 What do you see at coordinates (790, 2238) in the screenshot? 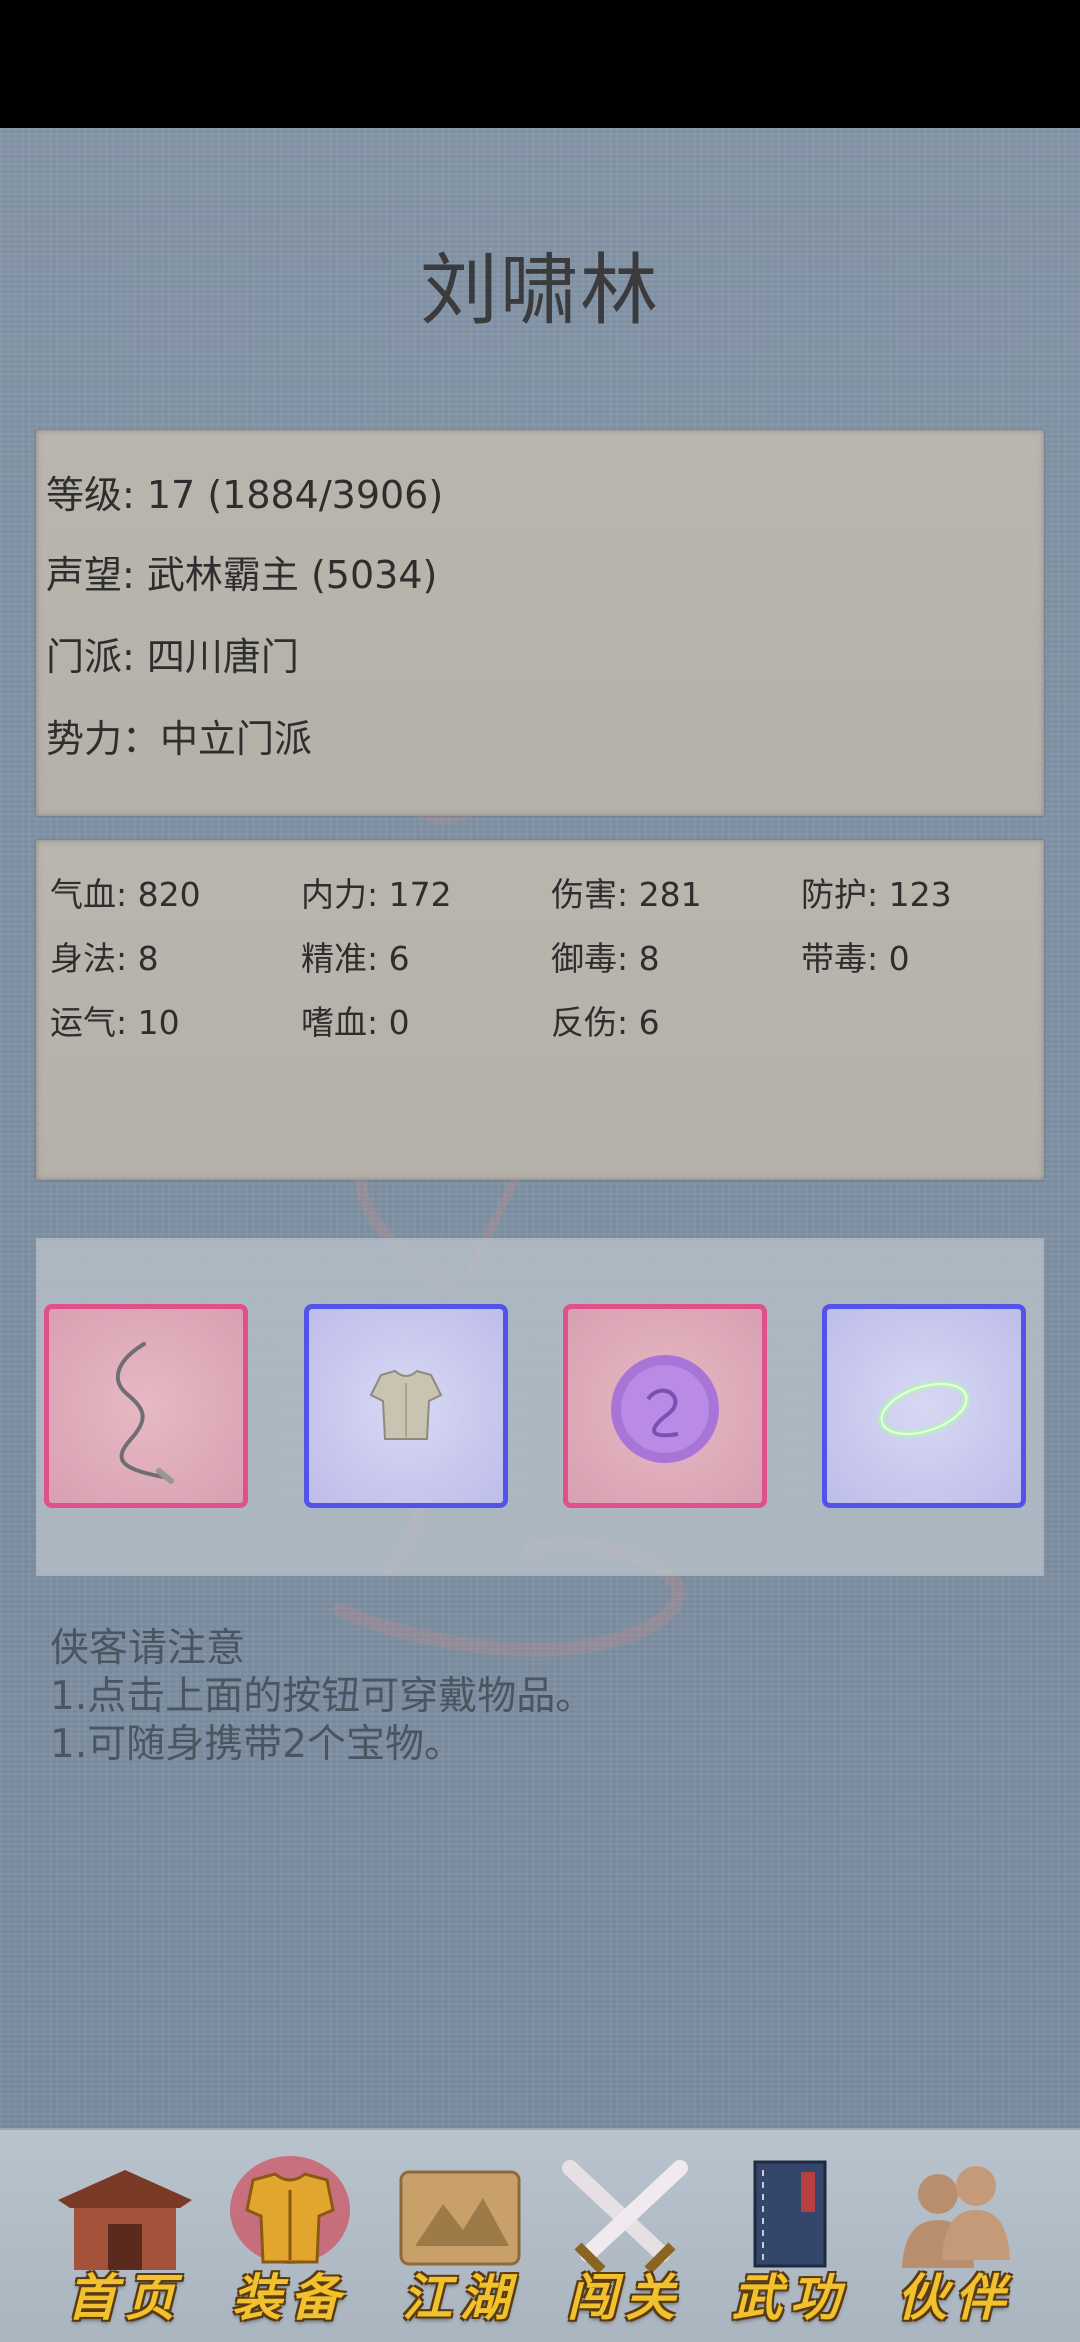
I see `nav-martial-arts: 武功` at bounding box center [790, 2238].